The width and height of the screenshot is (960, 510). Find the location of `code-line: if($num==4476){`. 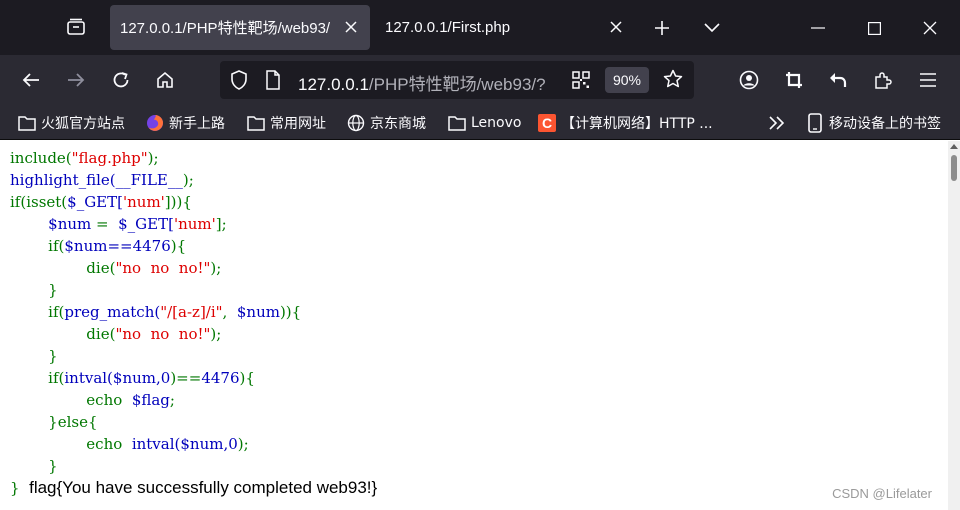

code-line: if($num==4476){ is located at coordinates (117, 246).